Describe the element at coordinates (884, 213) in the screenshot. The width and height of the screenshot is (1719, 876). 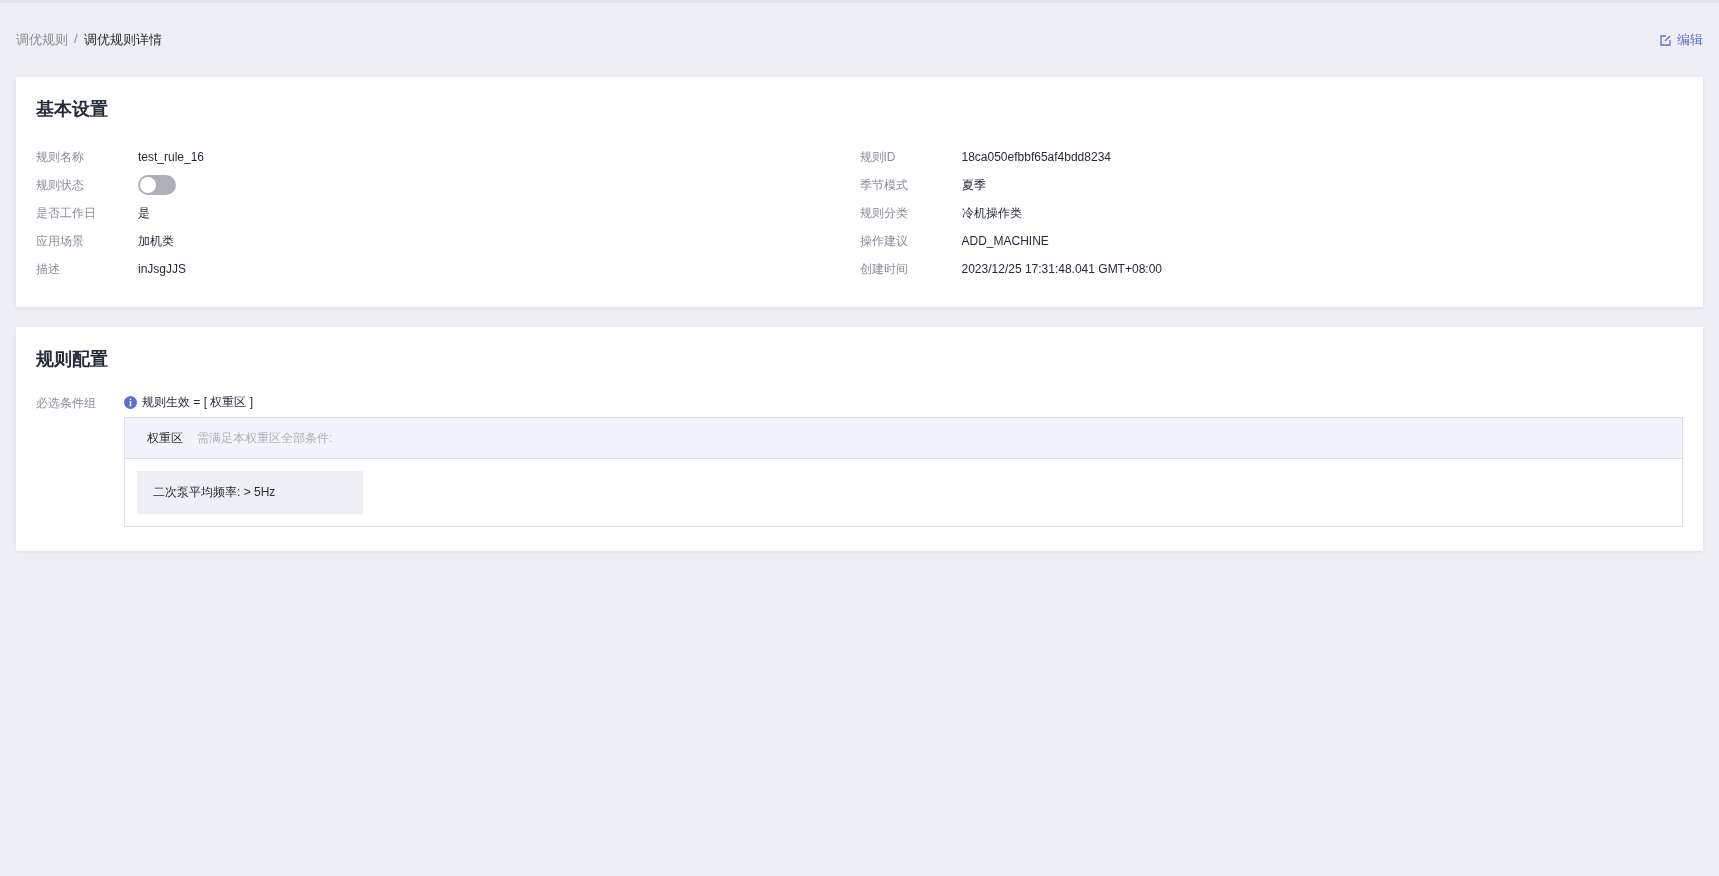
I see `field-label: 规则分类` at that location.